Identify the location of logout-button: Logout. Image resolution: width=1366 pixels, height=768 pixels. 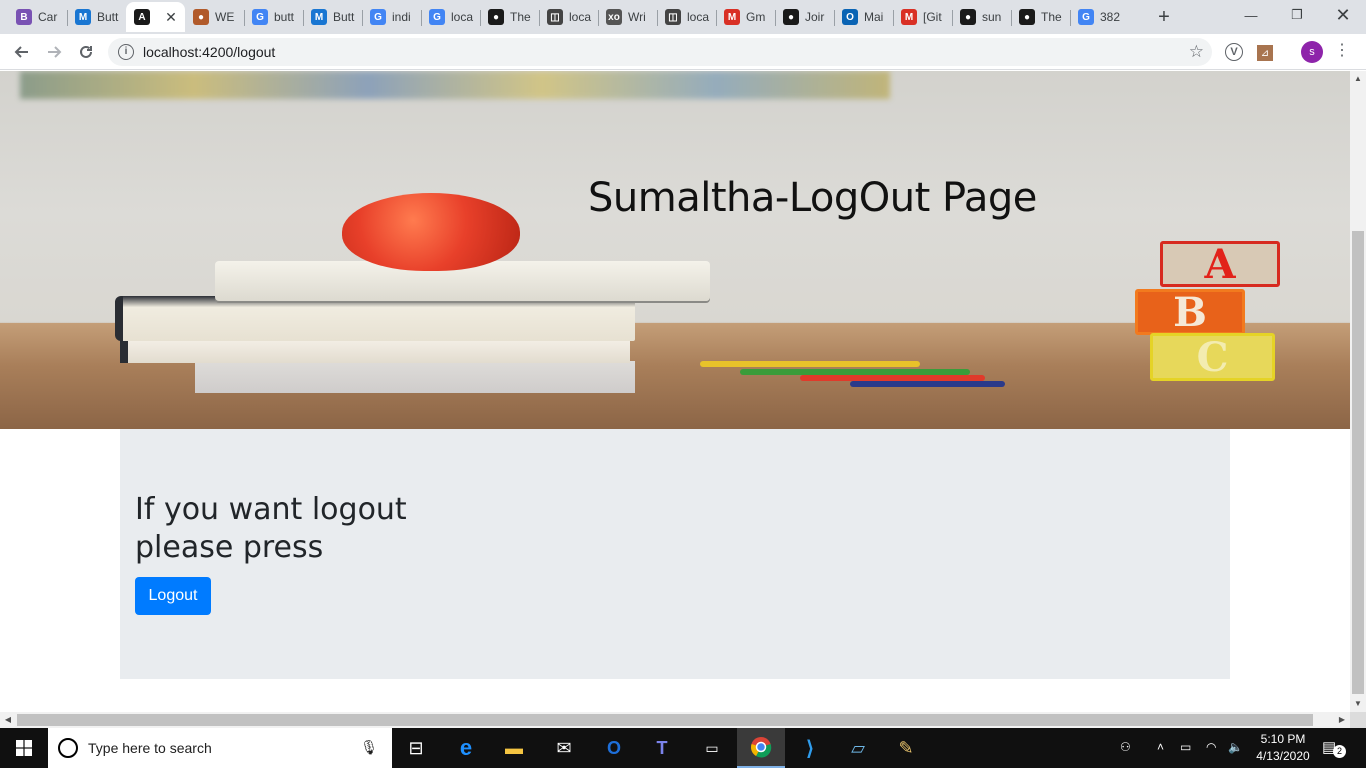
(173, 596).